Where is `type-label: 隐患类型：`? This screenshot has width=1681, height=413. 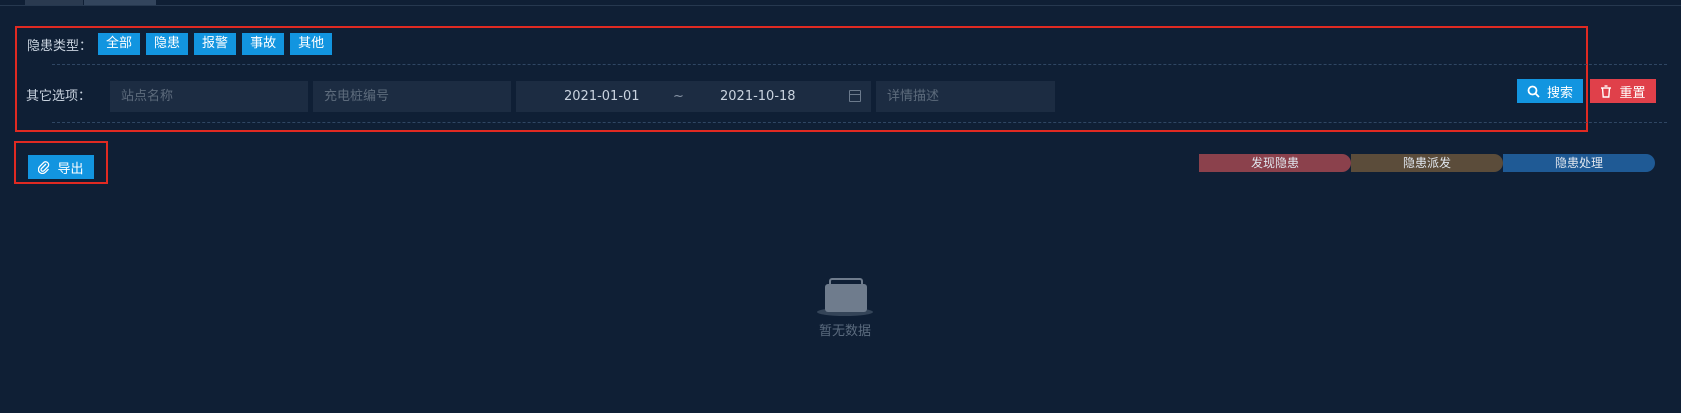 type-label: 隐患类型： is located at coordinates (60, 46).